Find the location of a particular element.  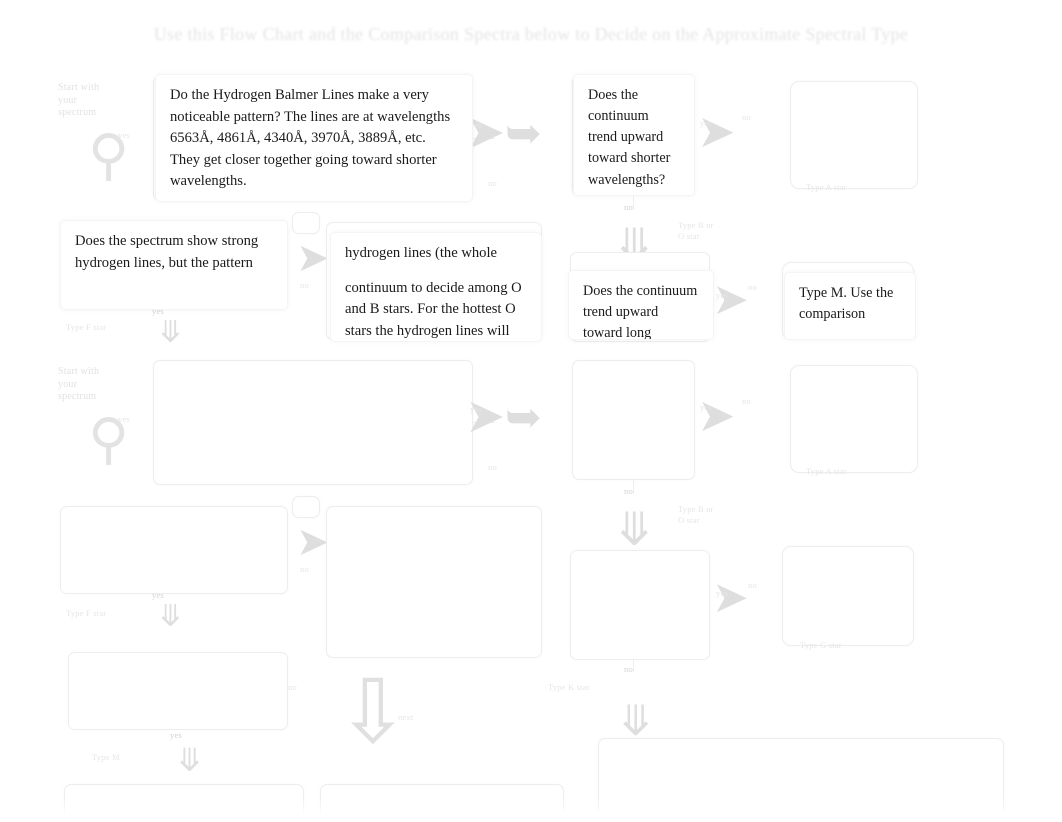

ghost-spectrum-icon-2: ⚲ is located at coordinates (109, 439).